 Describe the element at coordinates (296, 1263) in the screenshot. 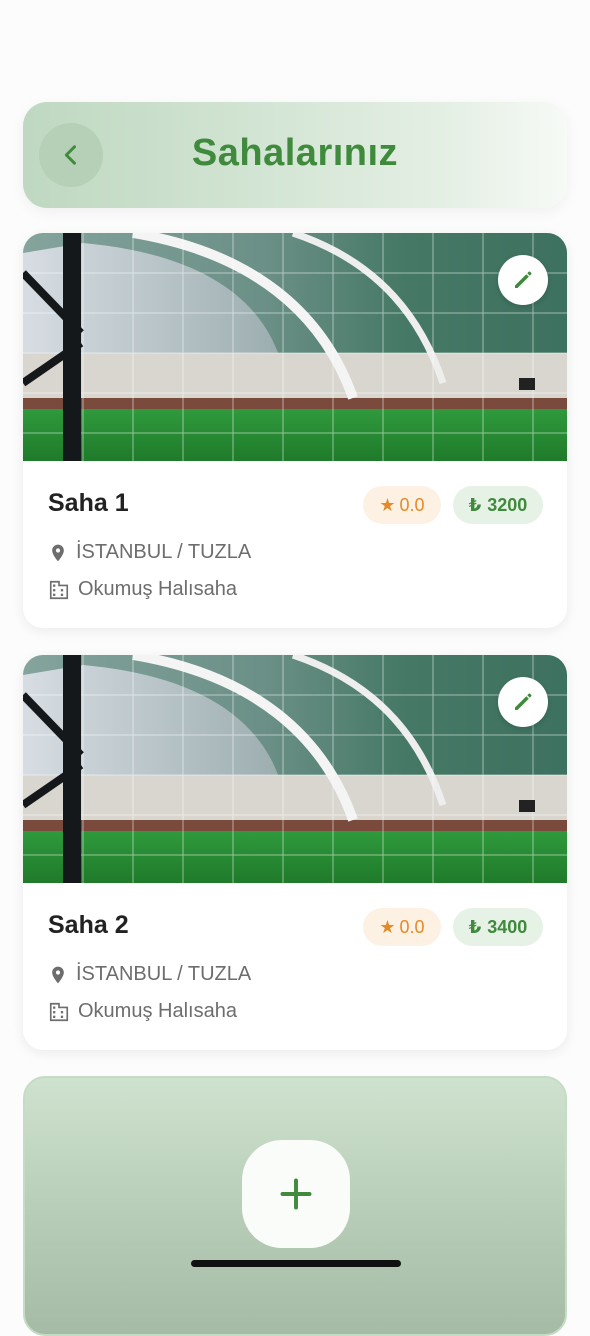

I see `home-indicator` at that location.